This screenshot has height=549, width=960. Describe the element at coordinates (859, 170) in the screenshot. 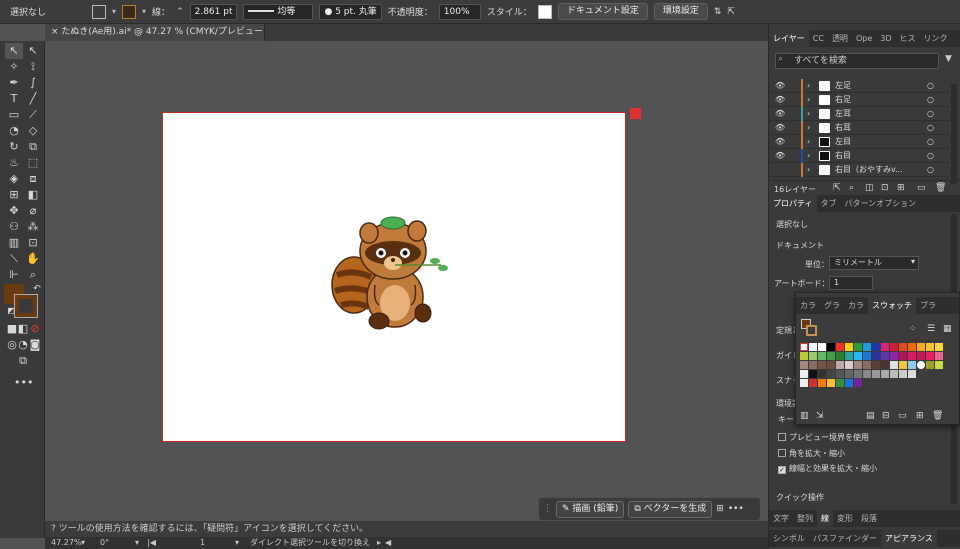

I see `layer-row: › 右目（おやすみv... ○` at that location.